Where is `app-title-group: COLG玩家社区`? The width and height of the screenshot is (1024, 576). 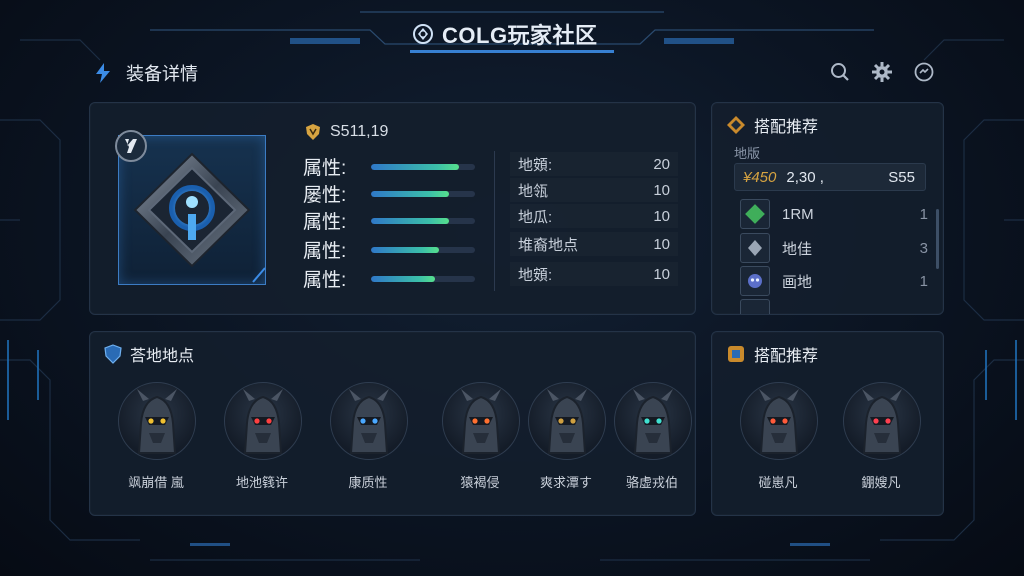 app-title-group: COLG玩家社区 is located at coordinates (505, 34).